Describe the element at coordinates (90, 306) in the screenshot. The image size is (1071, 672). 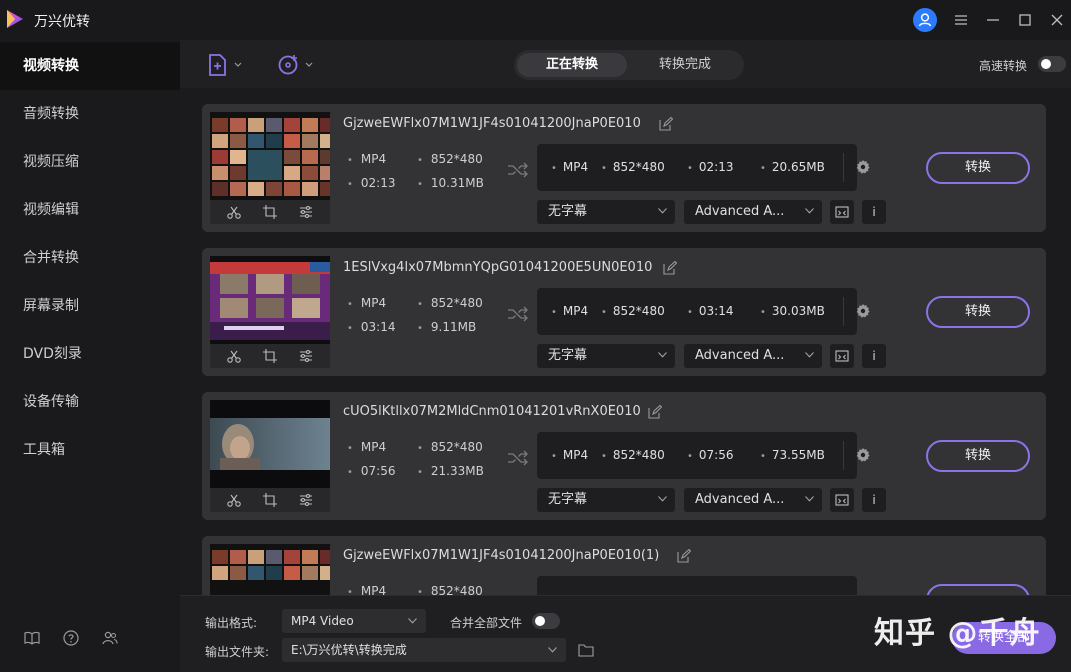
I see `sidebar-item-screen-record: 屏幕录制` at that location.